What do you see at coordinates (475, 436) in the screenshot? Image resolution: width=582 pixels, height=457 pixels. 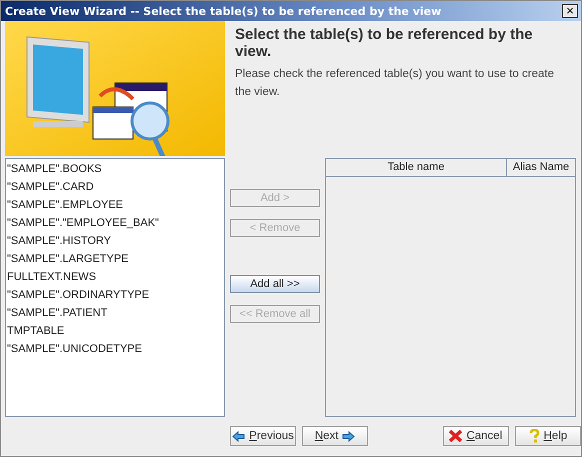 I see `cancel-button: Cancel` at bounding box center [475, 436].